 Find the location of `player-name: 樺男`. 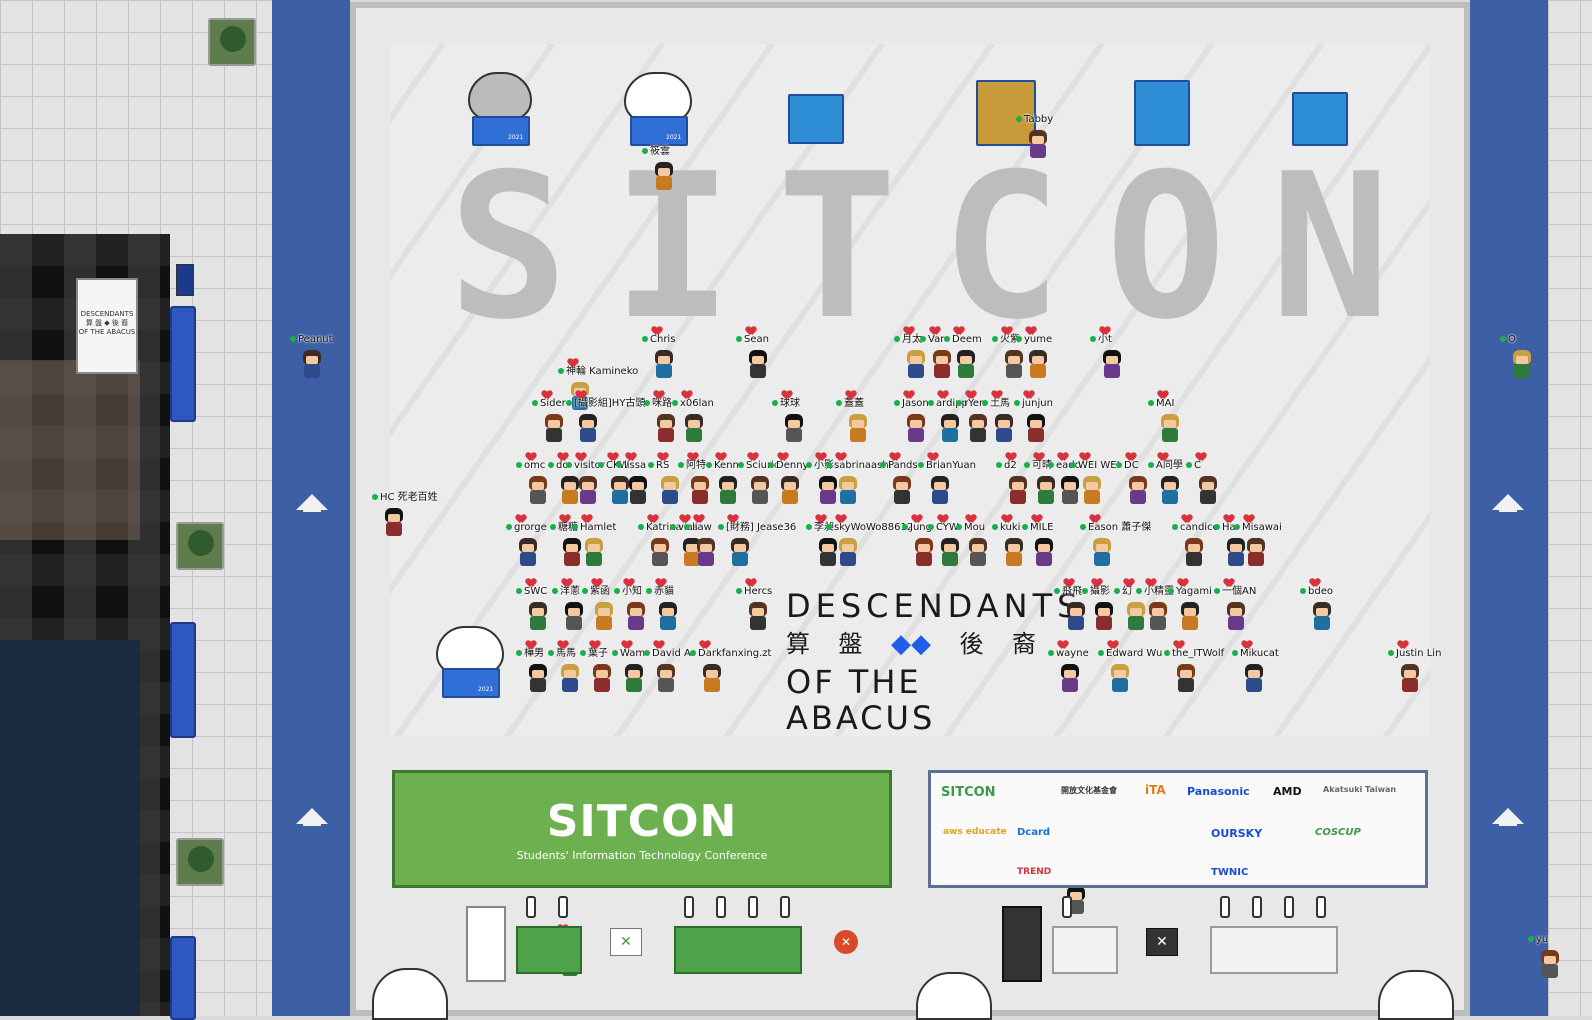

player-name: 樺男 is located at coordinates (530, 654).